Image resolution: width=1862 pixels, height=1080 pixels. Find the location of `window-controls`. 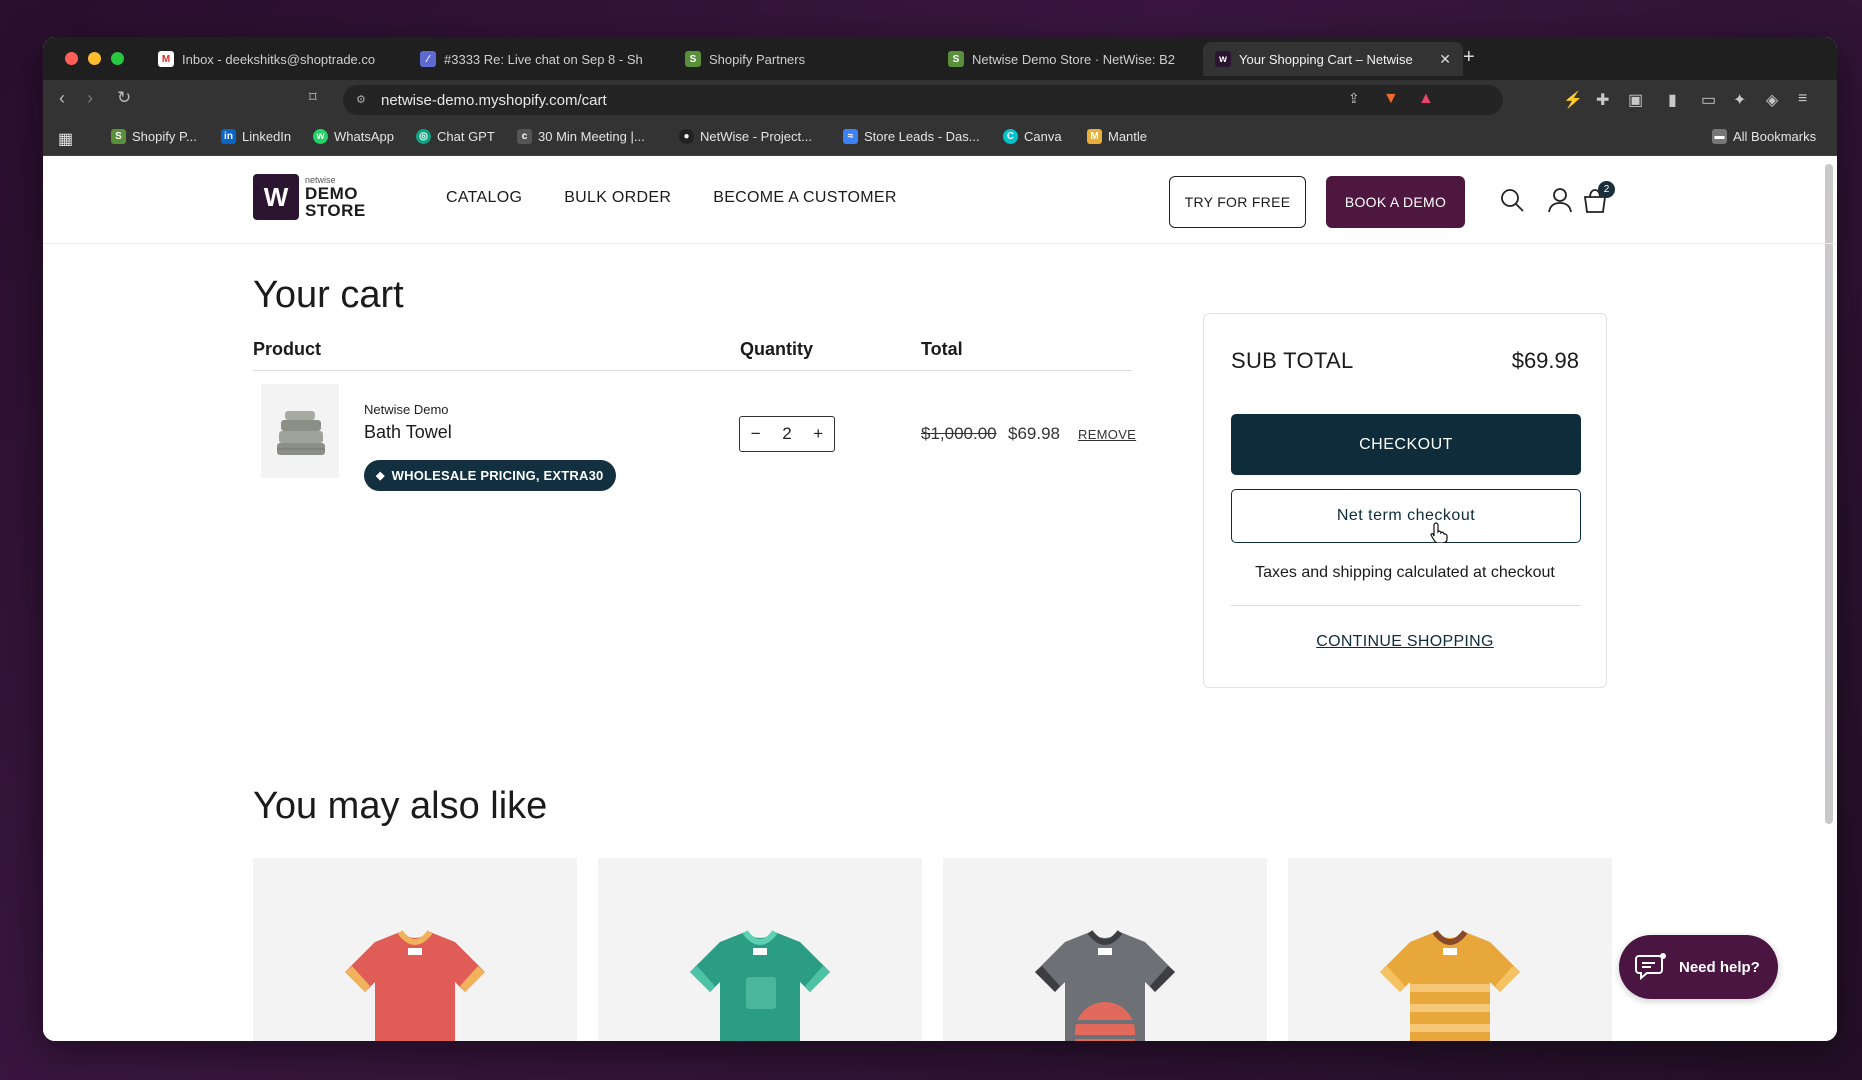

window-controls is located at coordinates (94, 58).